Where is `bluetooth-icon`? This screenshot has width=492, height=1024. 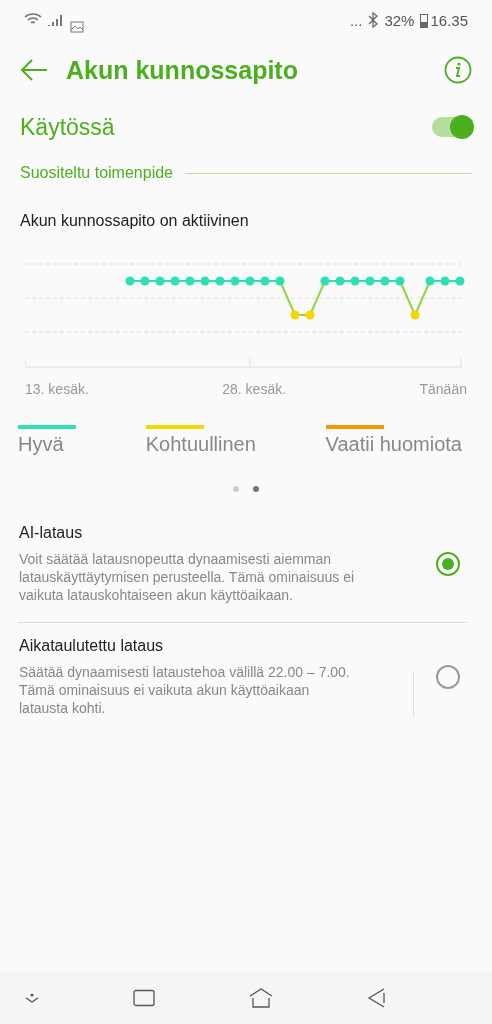 bluetooth-icon is located at coordinates (373, 20).